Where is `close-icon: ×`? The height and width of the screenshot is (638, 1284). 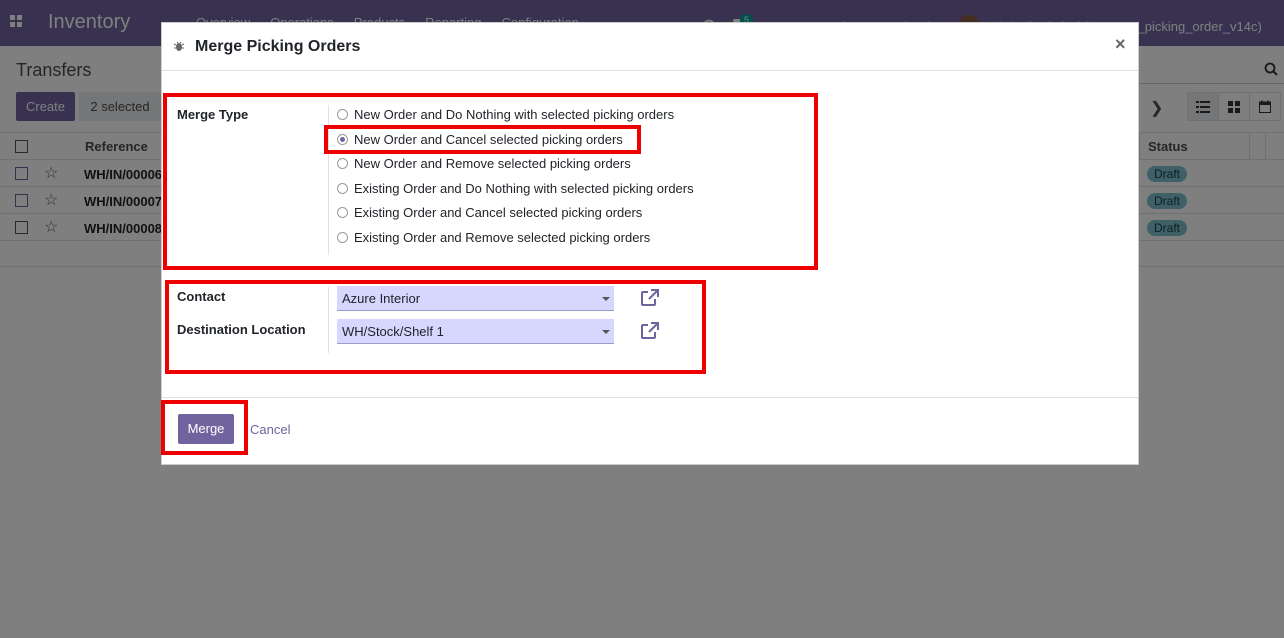
close-icon: × is located at coordinates (1120, 44).